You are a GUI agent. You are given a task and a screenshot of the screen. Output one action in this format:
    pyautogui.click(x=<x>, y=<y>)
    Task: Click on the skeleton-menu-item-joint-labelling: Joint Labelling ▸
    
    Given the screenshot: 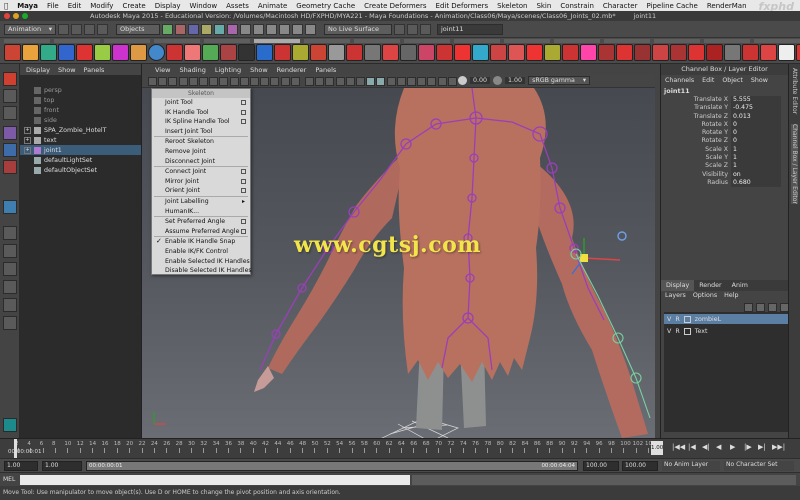 What is the action you would take?
    pyautogui.click(x=201, y=202)
    